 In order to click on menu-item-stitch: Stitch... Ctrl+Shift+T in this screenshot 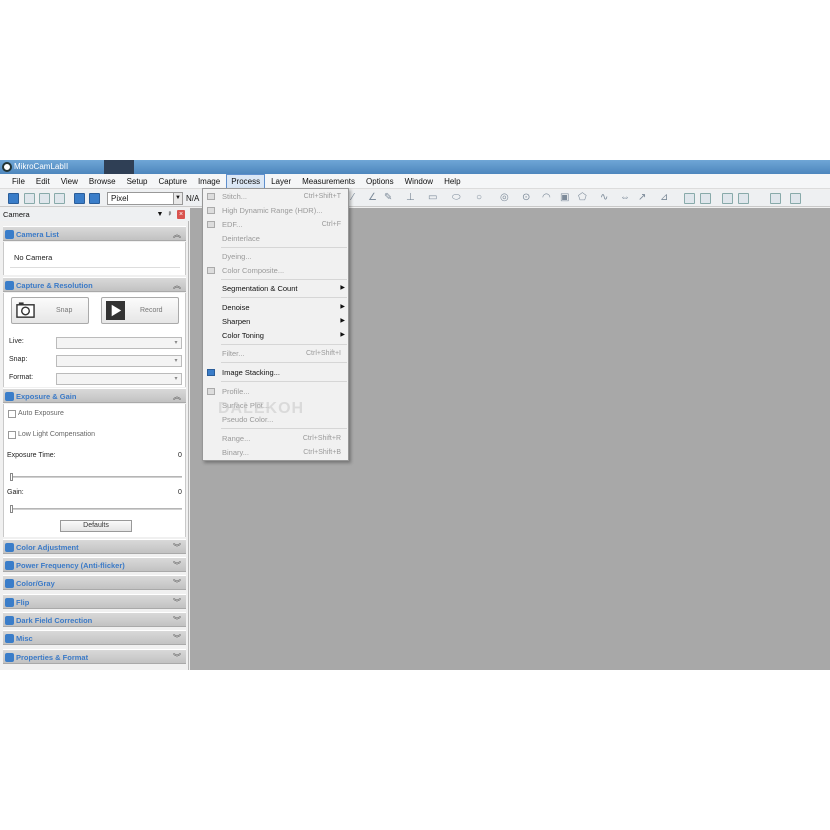, I will do `click(275, 196)`.